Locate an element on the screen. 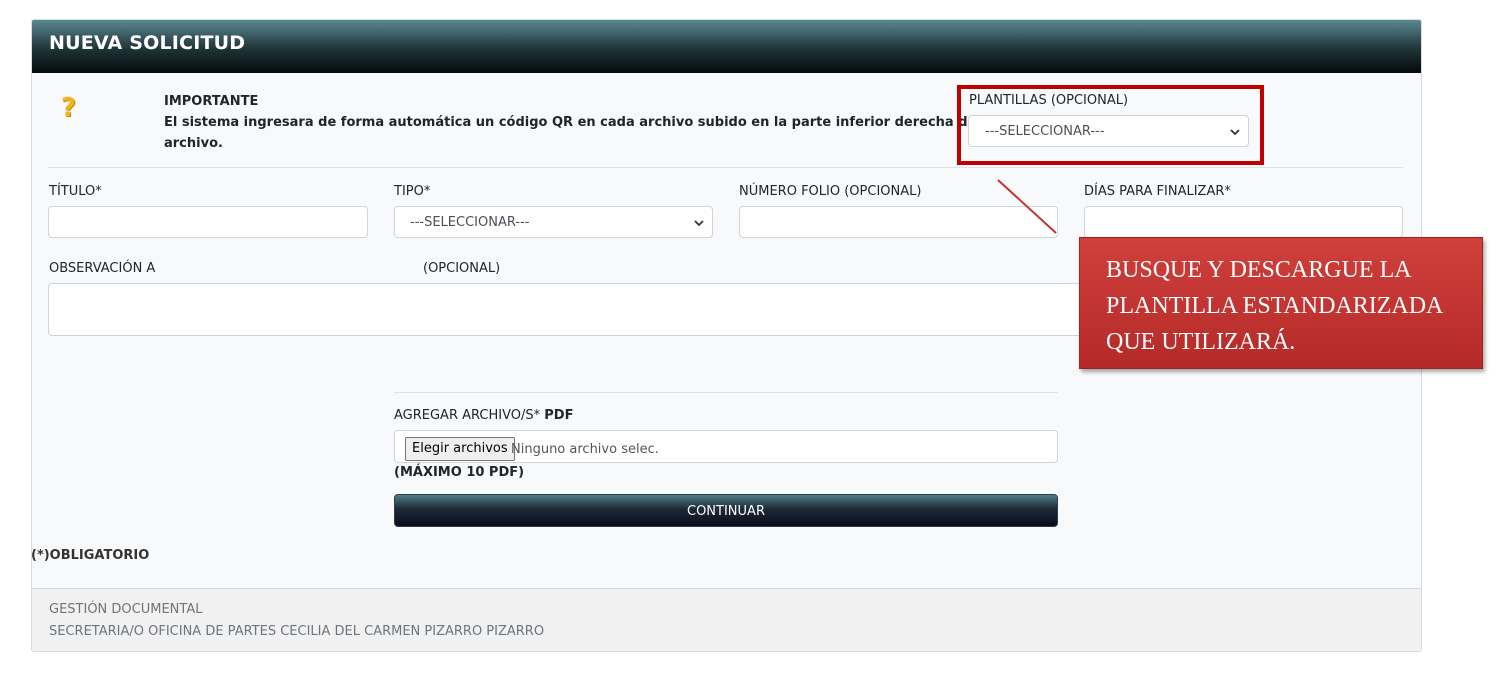 The width and height of the screenshot is (1497, 681). chevron-down-icon is located at coordinates (699, 223).